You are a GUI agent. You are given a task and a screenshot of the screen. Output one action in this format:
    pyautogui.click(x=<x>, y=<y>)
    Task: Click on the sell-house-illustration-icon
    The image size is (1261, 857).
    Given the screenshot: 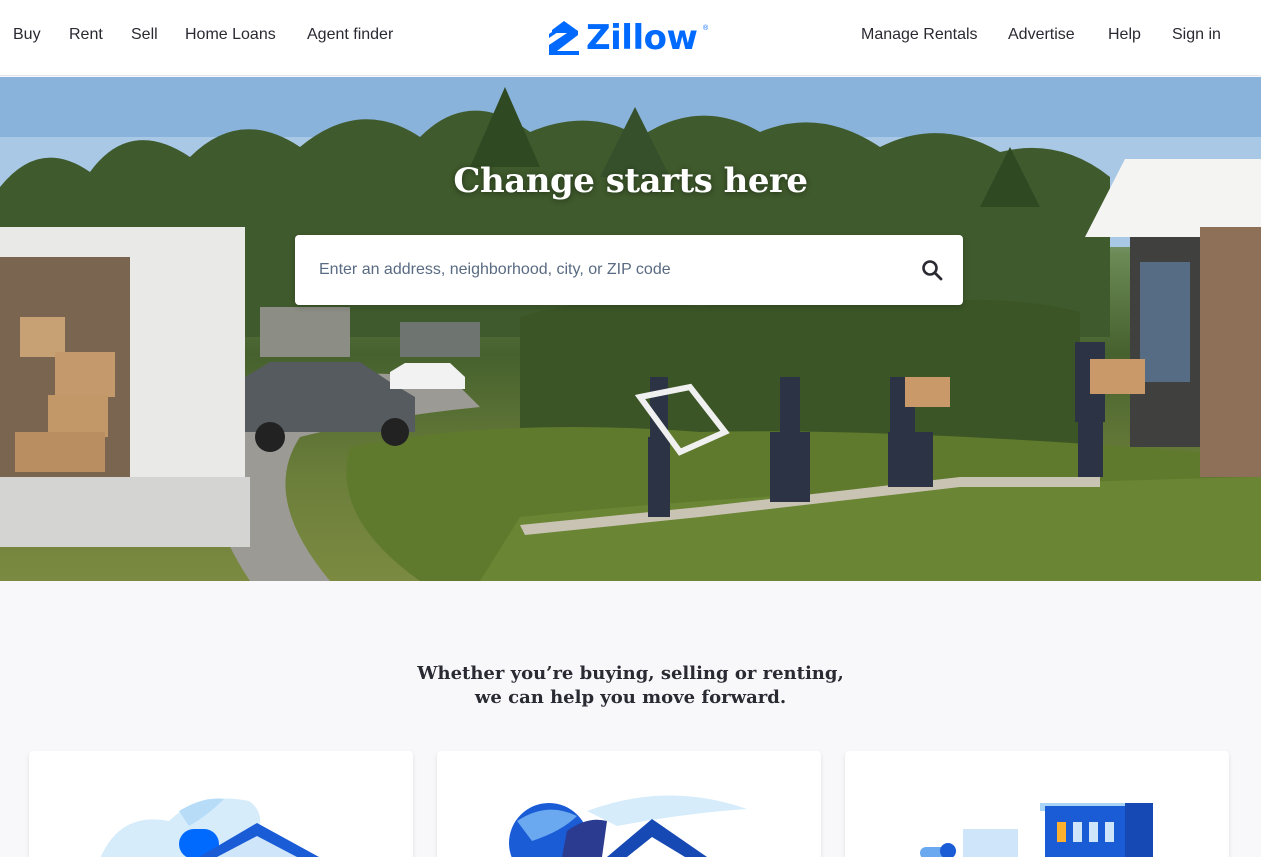 What is the action you would take?
    pyautogui.click(x=628, y=826)
    